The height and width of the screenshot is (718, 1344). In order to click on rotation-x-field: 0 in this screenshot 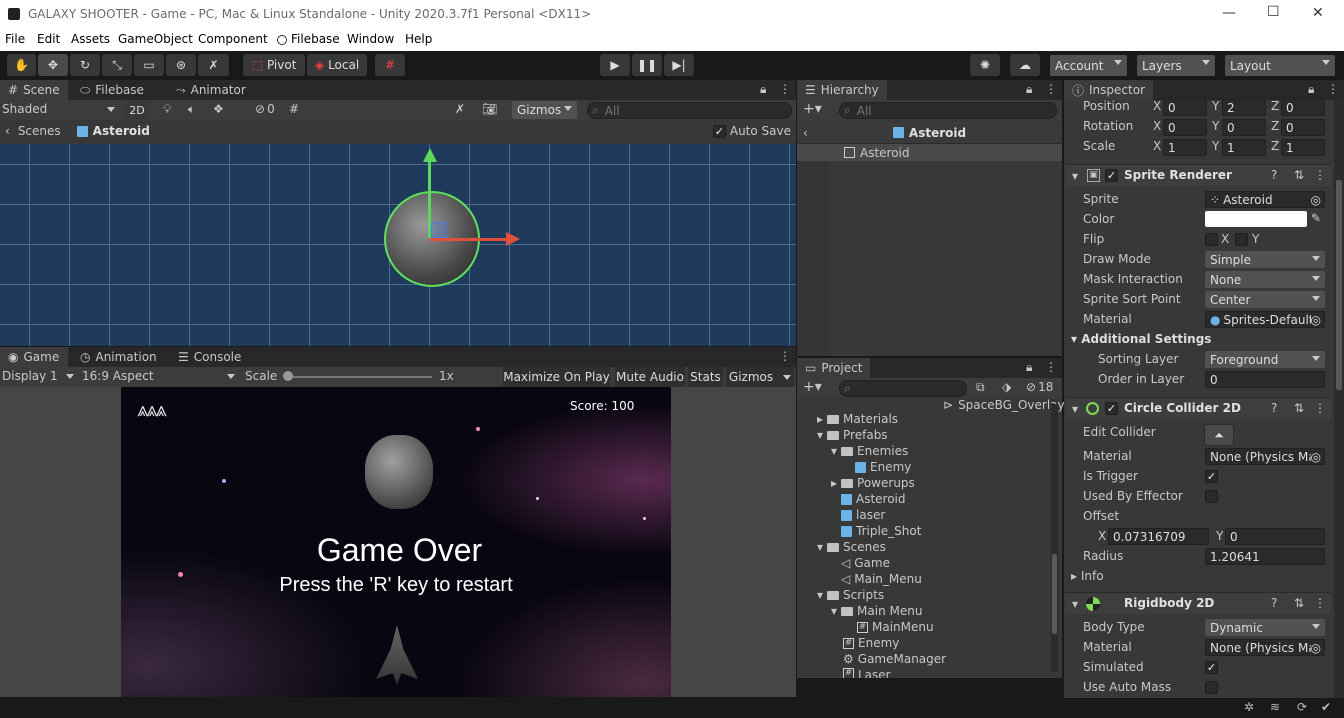, I will do `click(1185, 127)`.